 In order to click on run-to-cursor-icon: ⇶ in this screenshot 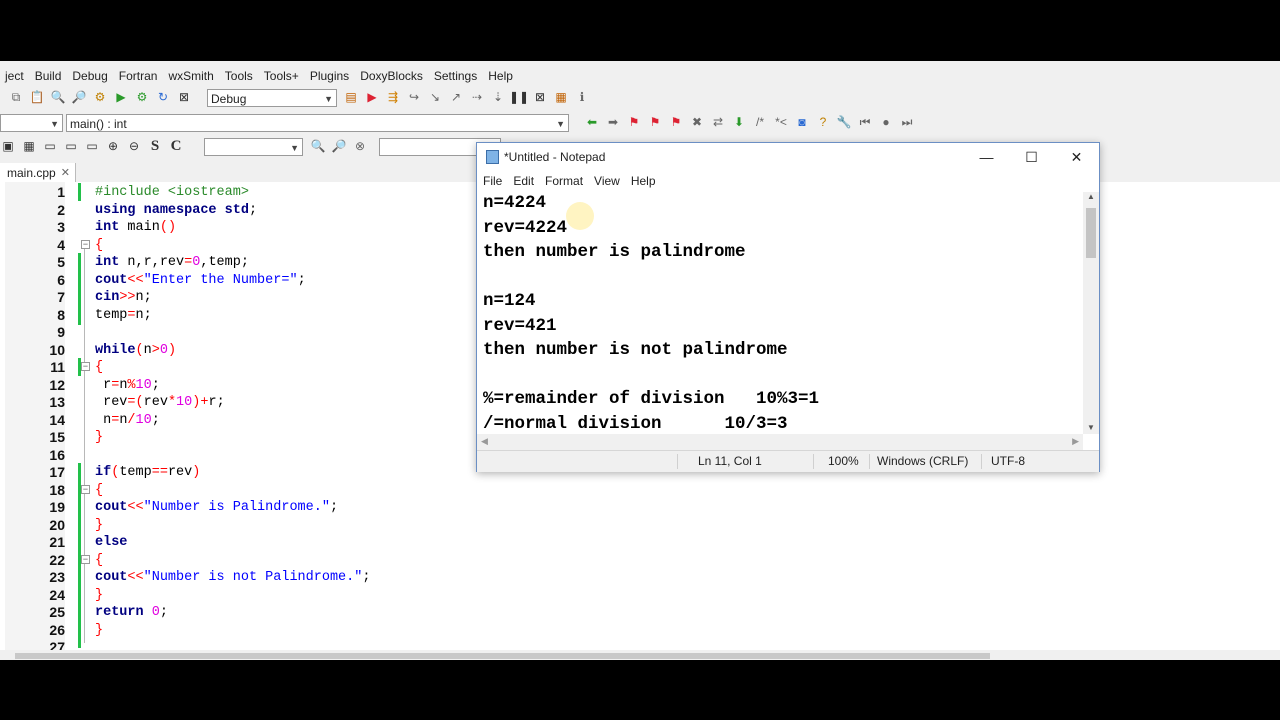, I will do `click(393, 97)`.